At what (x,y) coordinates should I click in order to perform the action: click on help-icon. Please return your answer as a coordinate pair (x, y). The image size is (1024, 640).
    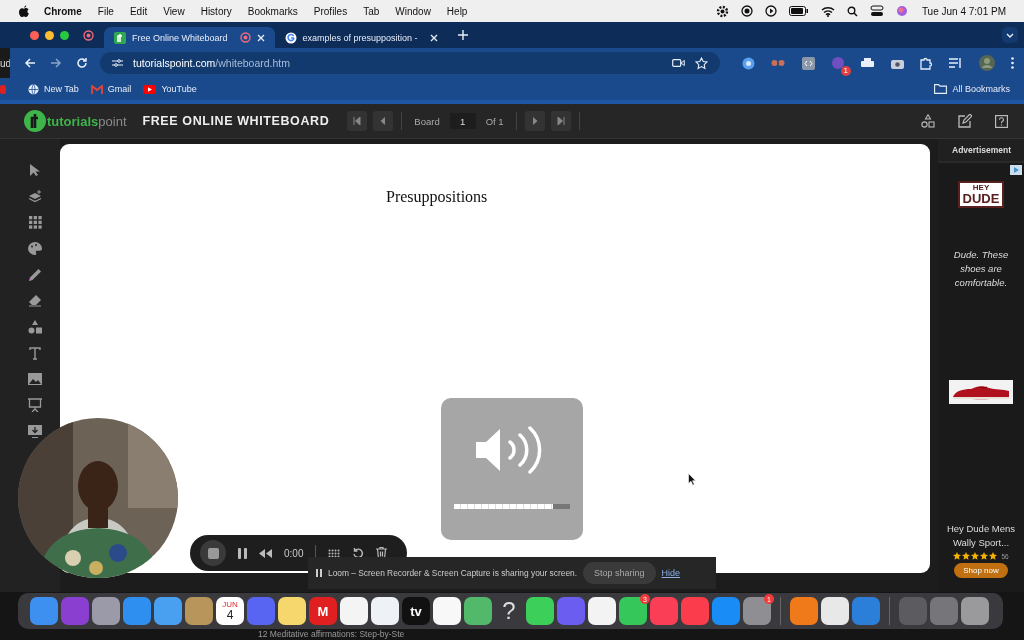
    Looking at the image, I should click on (1001, 121).